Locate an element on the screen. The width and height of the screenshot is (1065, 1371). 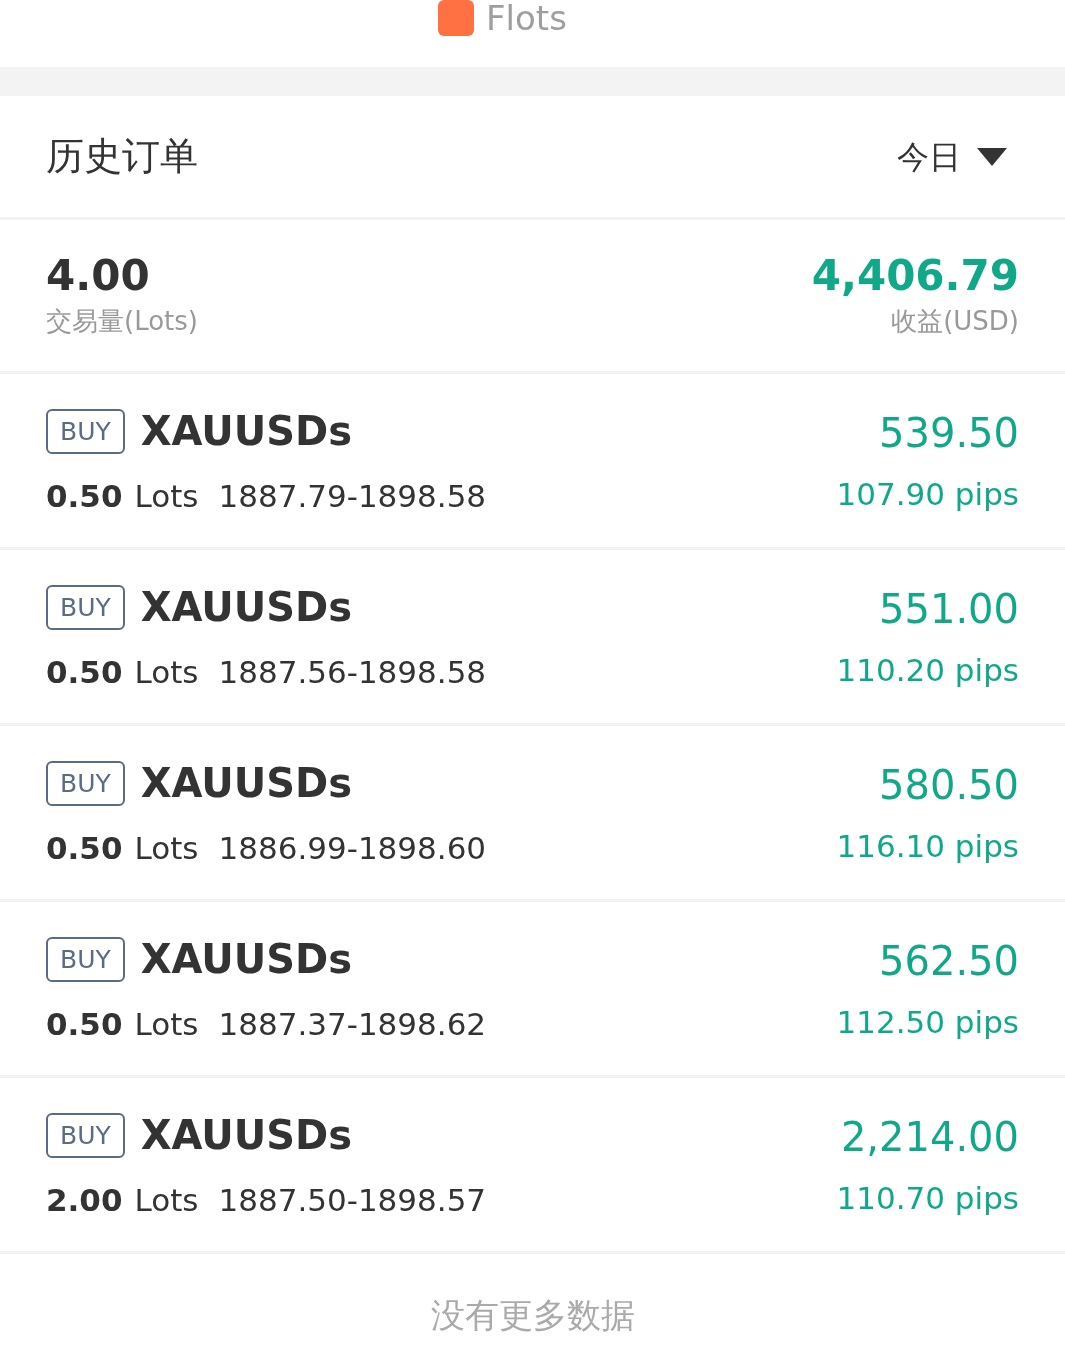
price-range: 1886.99-1898.60 is located at coordinates (352, 849).